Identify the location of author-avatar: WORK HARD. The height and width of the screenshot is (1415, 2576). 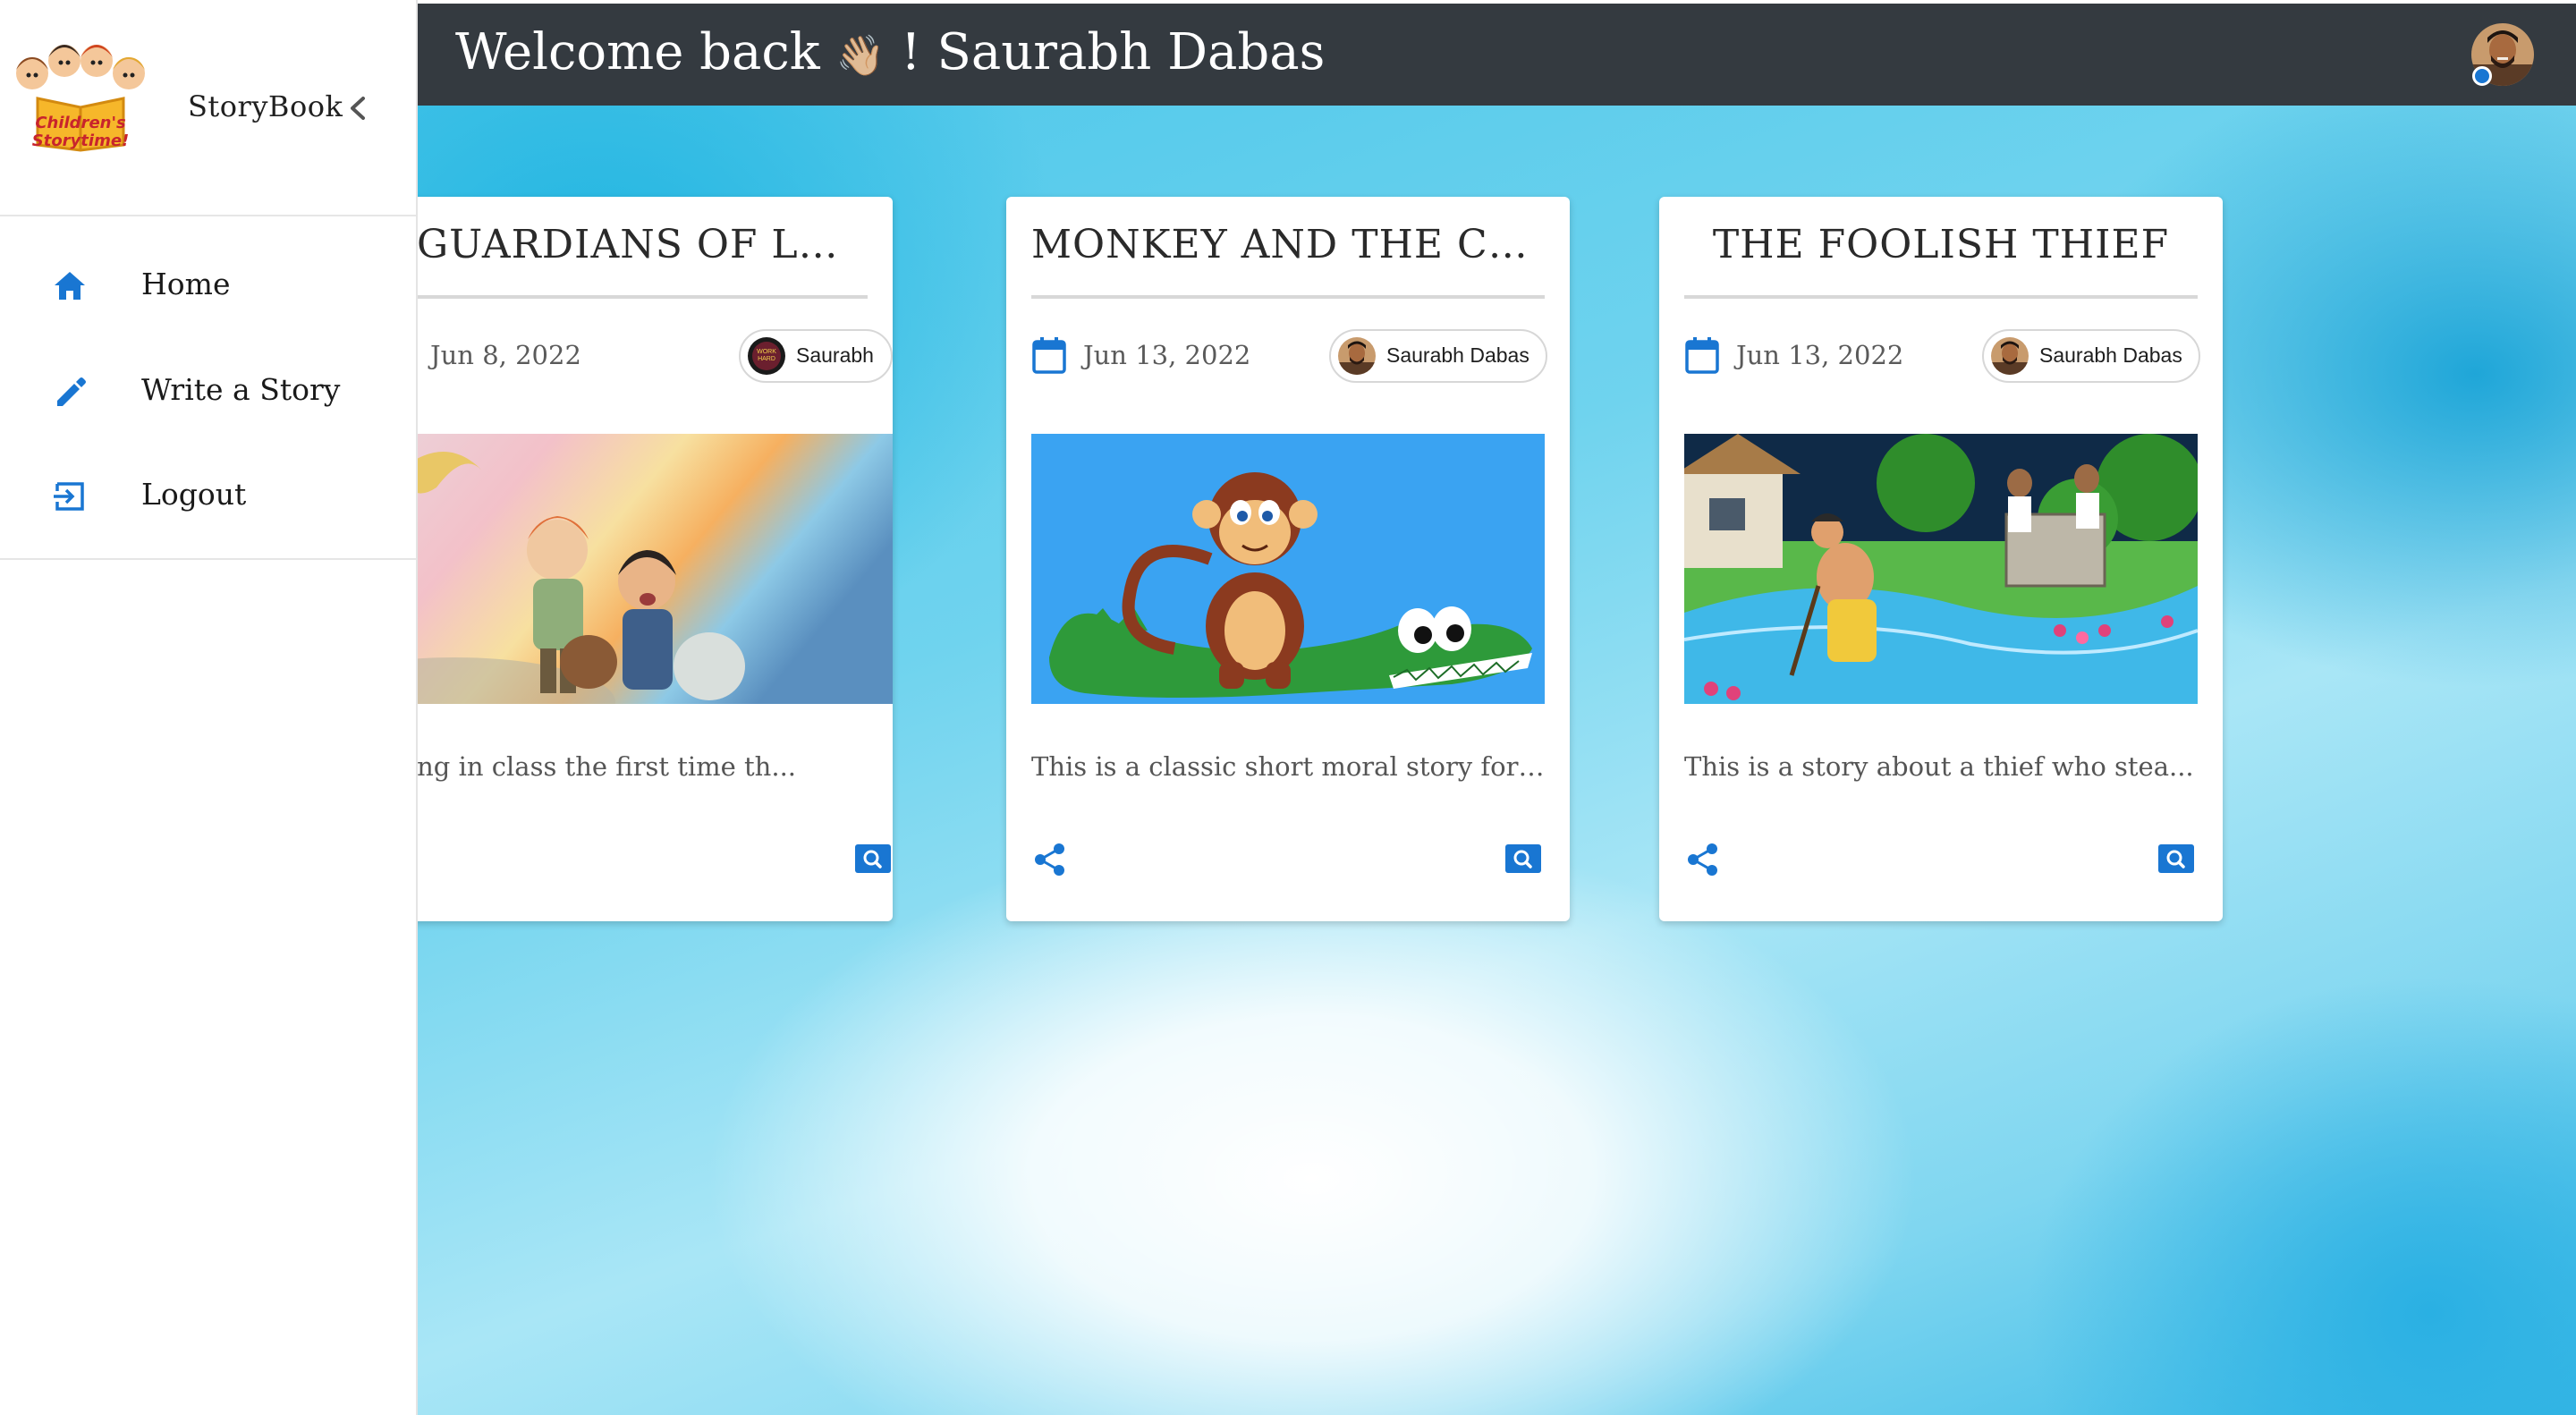
(766, 356).